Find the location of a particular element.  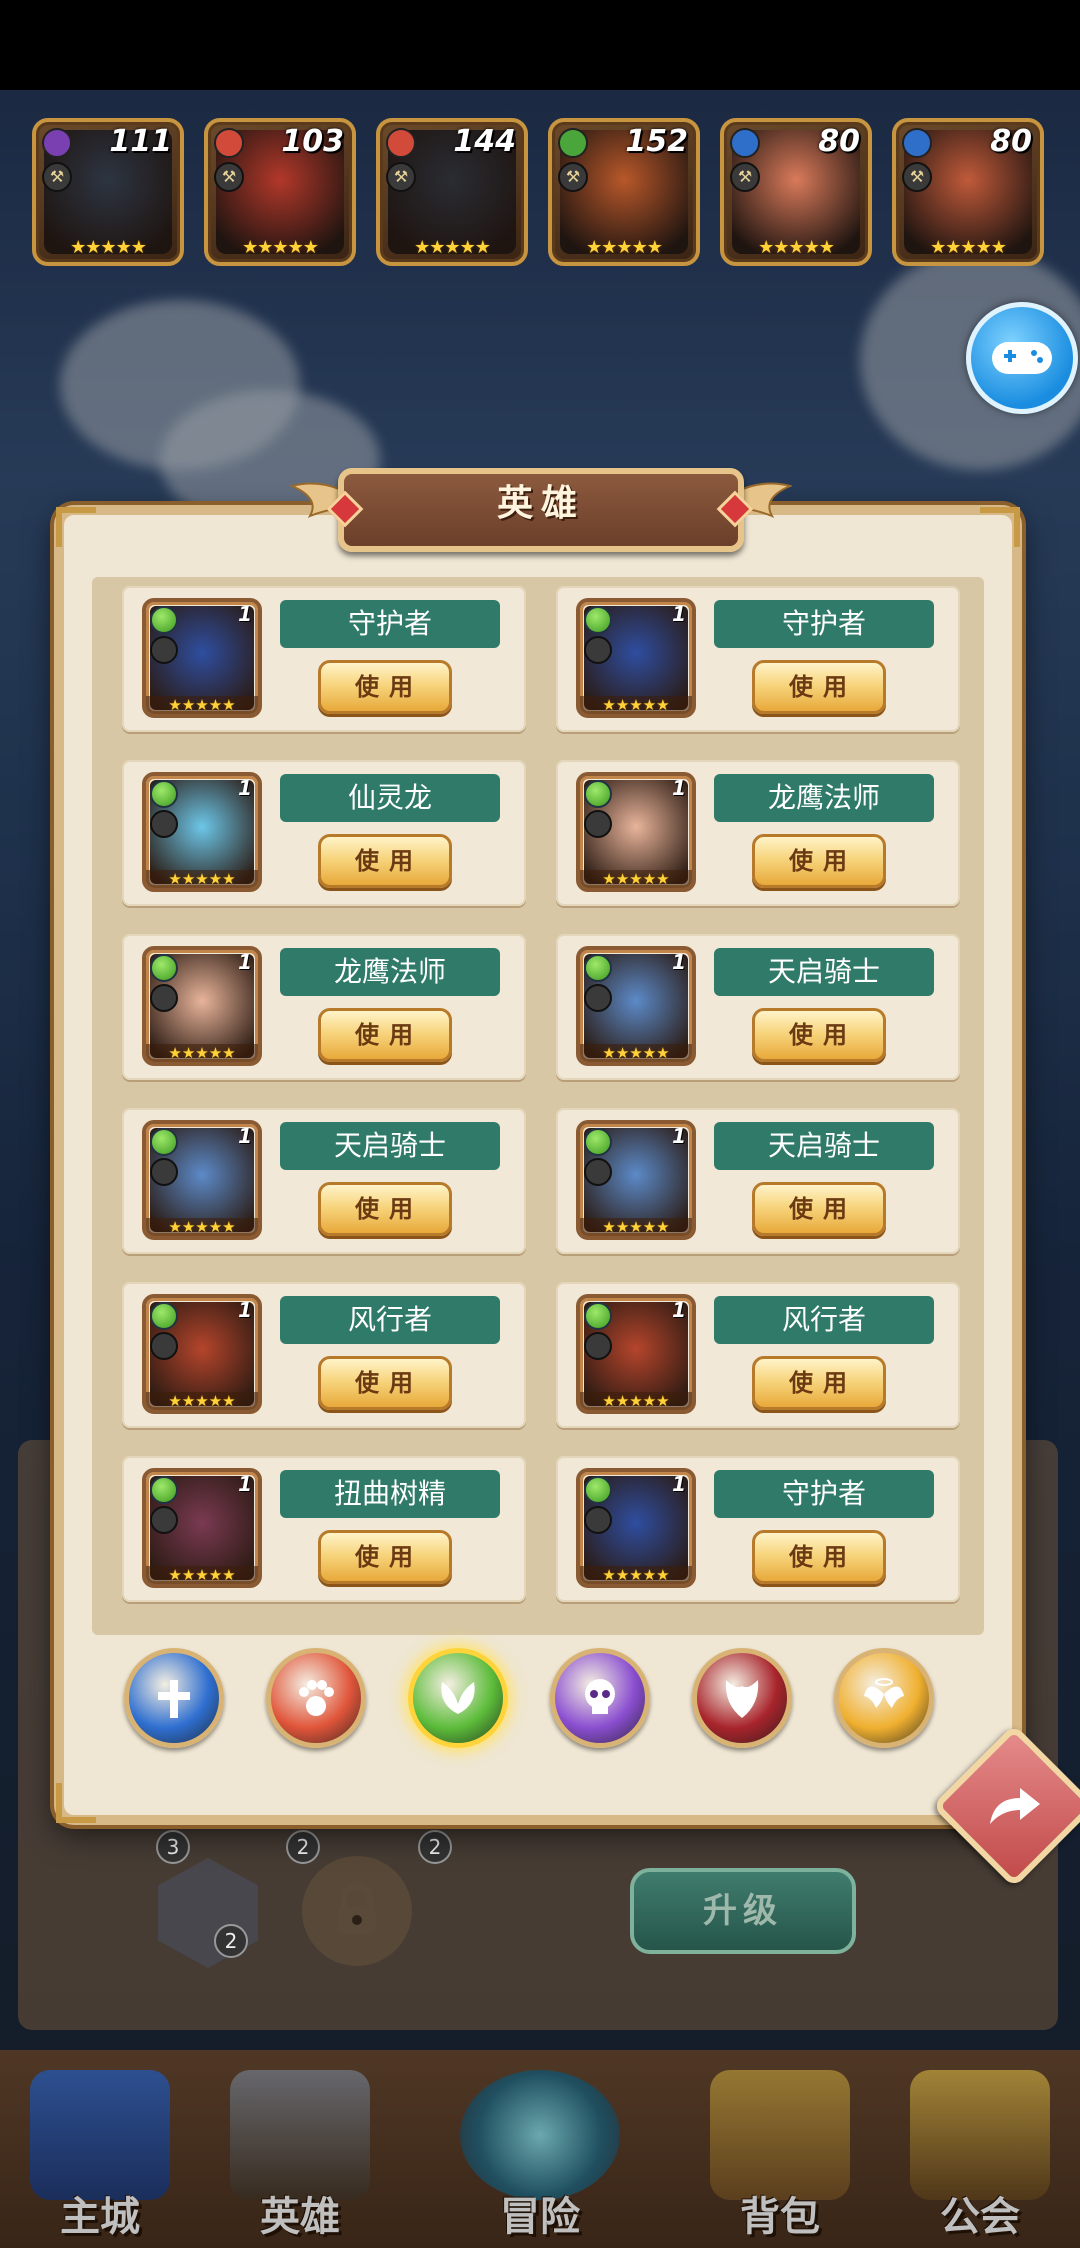

hero-level: 144 is located at coordinates (484, 141).